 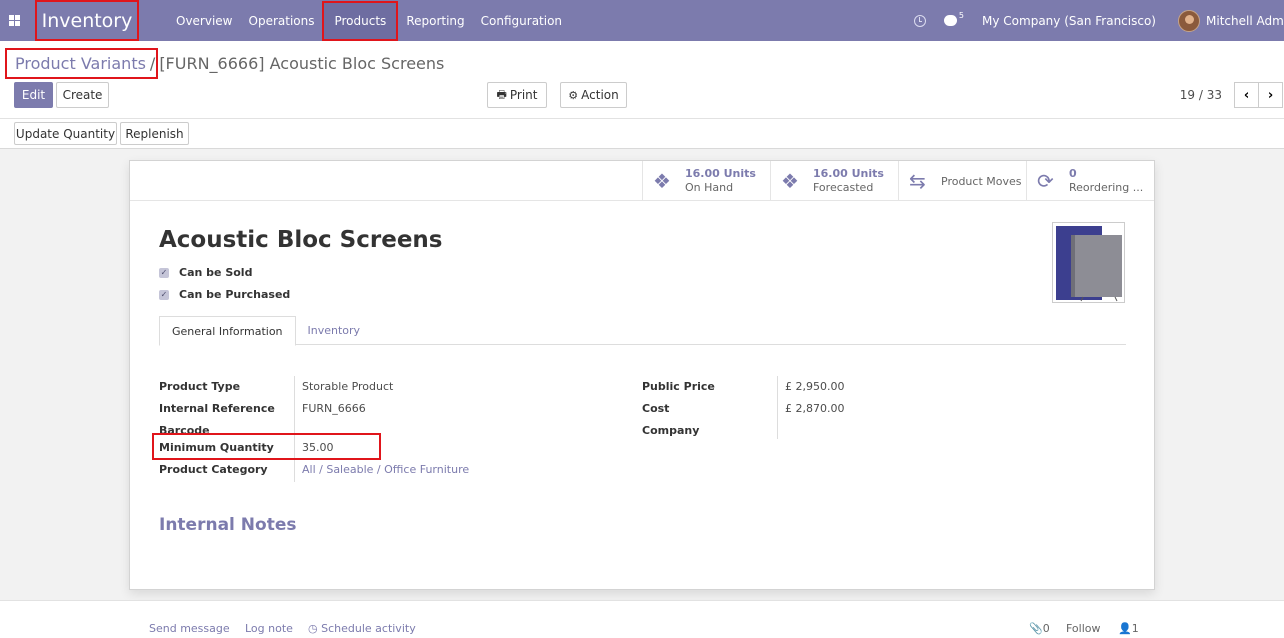 I want to click on forecasted-value: 16.00 Units, so click(x=848, y=173).